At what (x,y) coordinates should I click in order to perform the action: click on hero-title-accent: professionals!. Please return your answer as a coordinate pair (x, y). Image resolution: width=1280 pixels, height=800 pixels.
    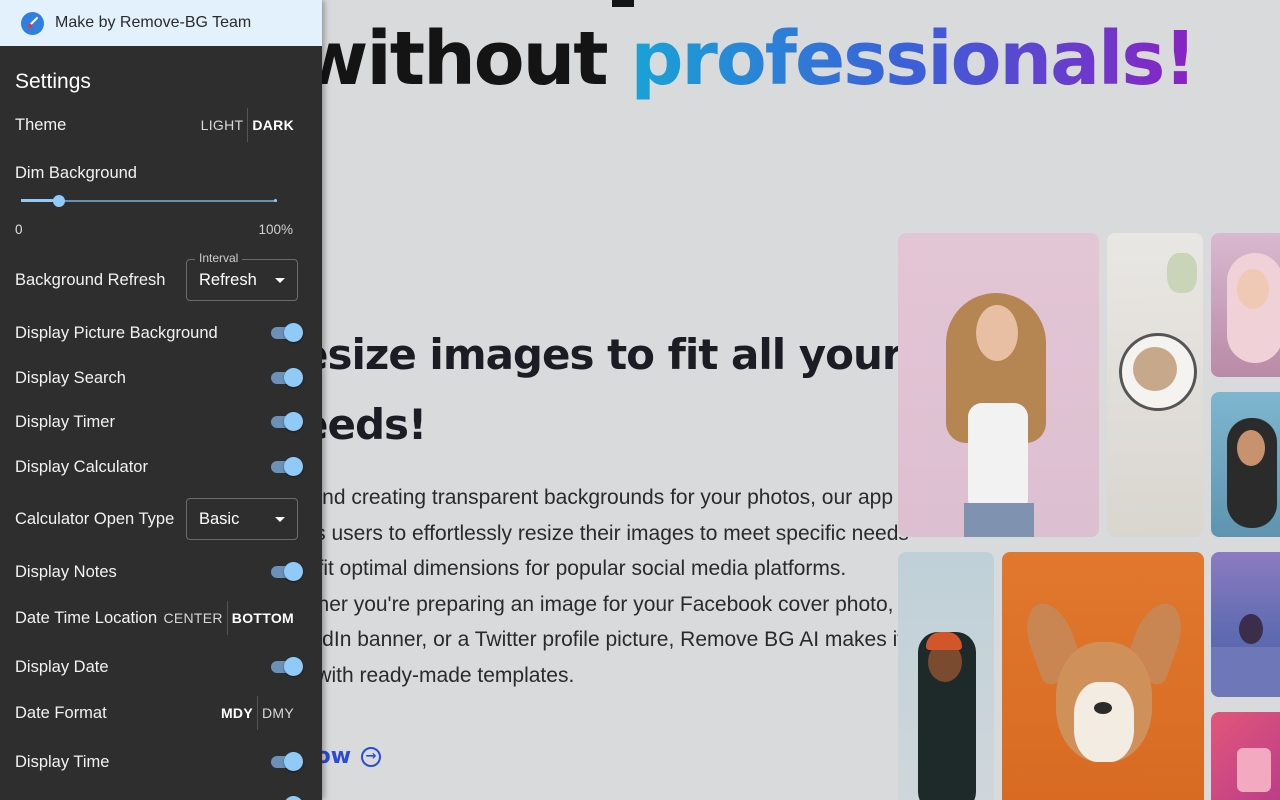
    Looking at the image, I should click on (913, 59).